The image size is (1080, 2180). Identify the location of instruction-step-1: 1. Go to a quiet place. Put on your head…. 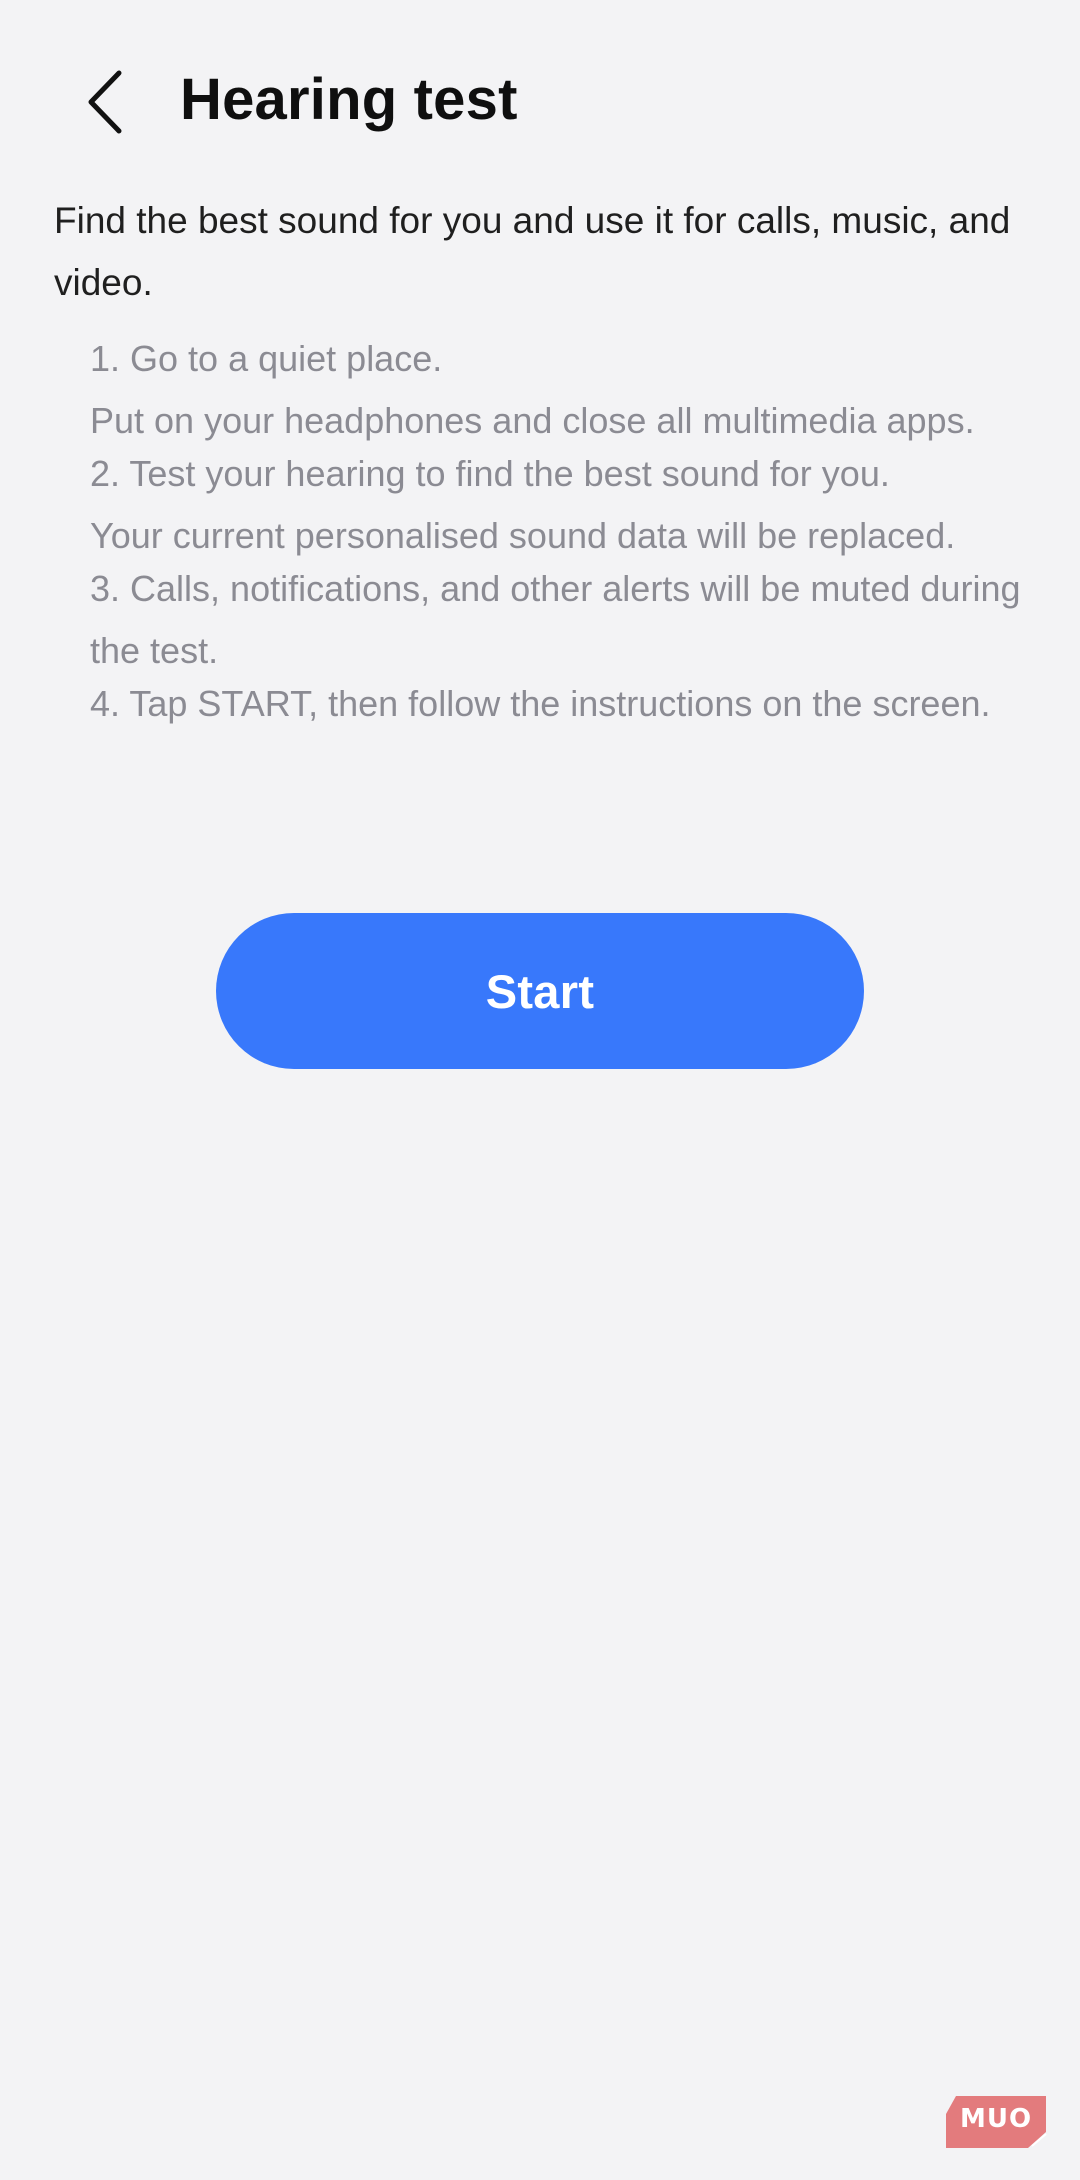
(560, 390).